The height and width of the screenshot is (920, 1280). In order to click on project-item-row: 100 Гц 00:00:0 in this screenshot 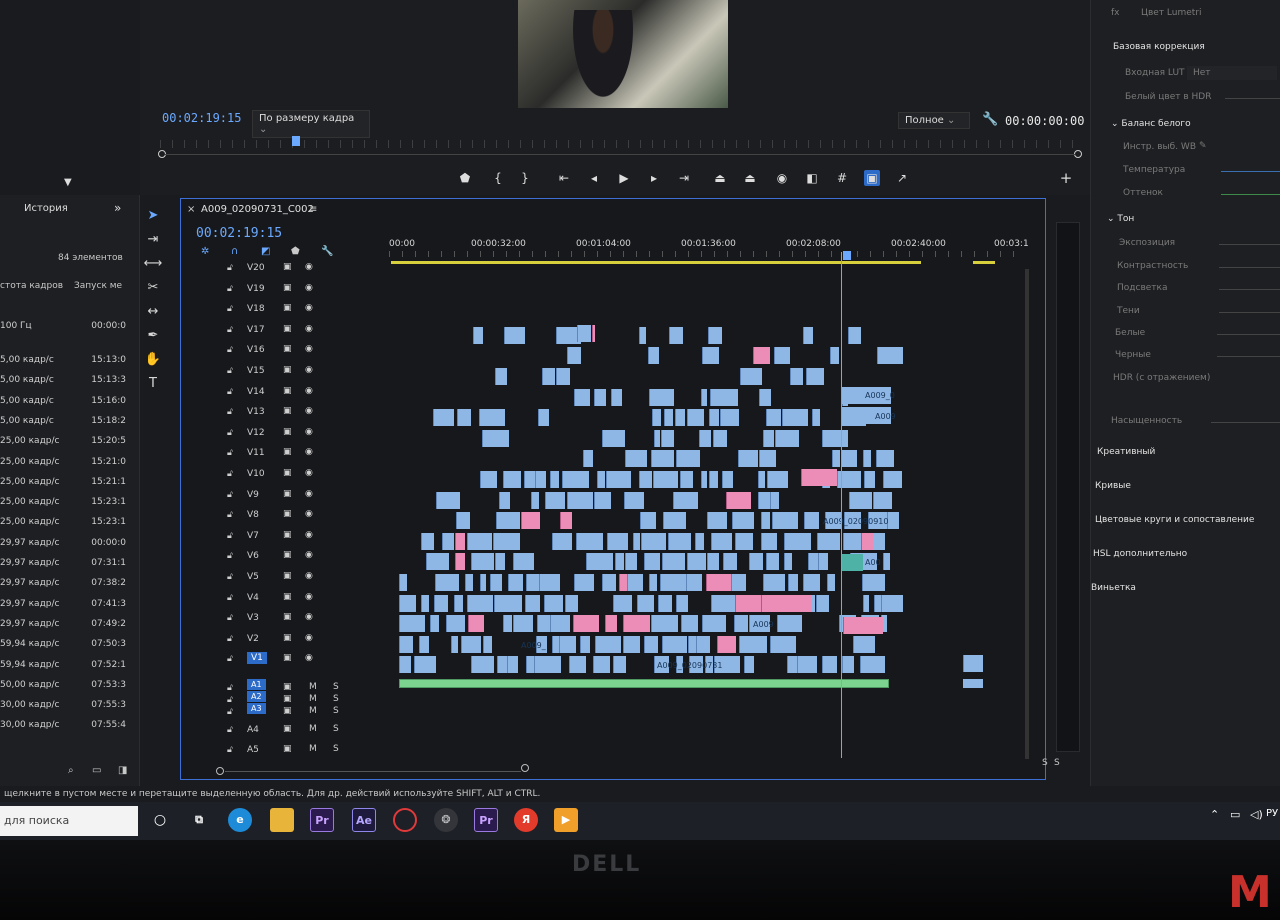, I will do `click(65, 331)`.